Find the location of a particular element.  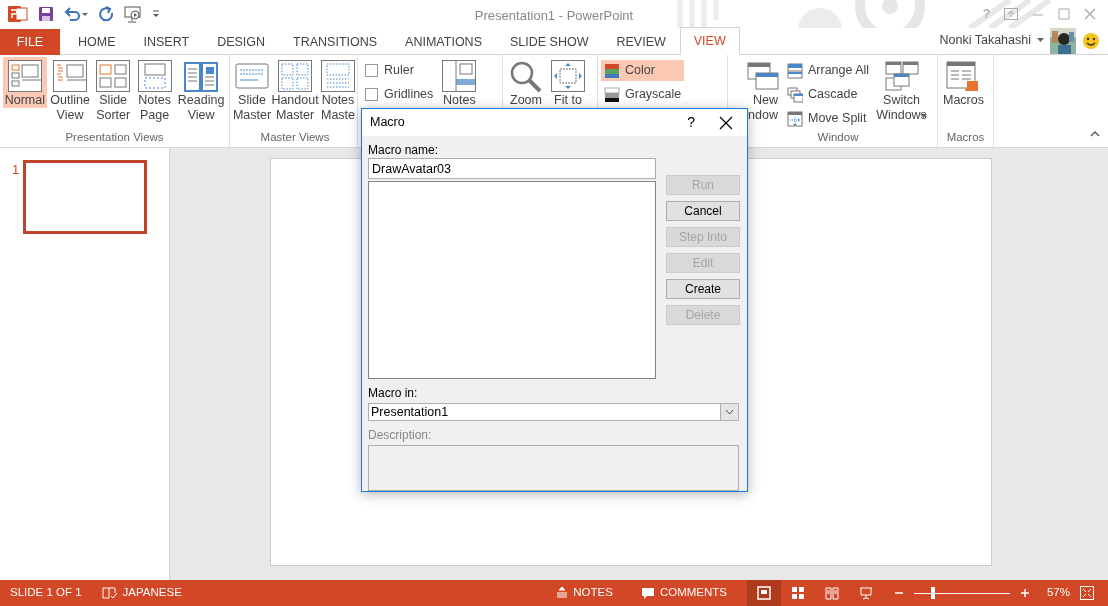

proofing-icon is located at coordinates (109, 593).